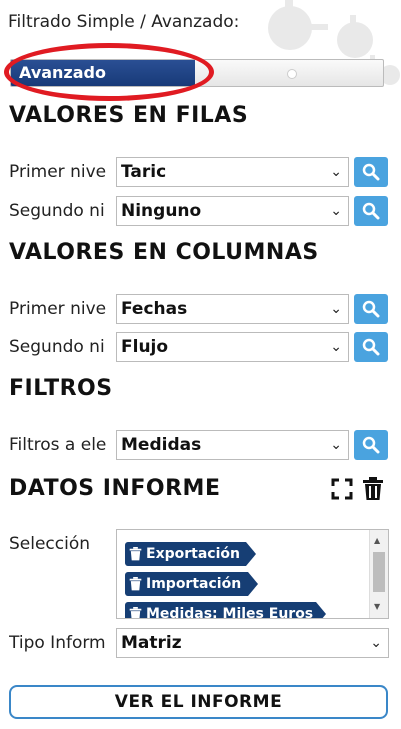 This screenshot has height=729, width=401. What do you see at coordinates (58, 172) in the screenshot?
I see `rows-first-level-label: Primer nive` at bounding box center [58, 172].